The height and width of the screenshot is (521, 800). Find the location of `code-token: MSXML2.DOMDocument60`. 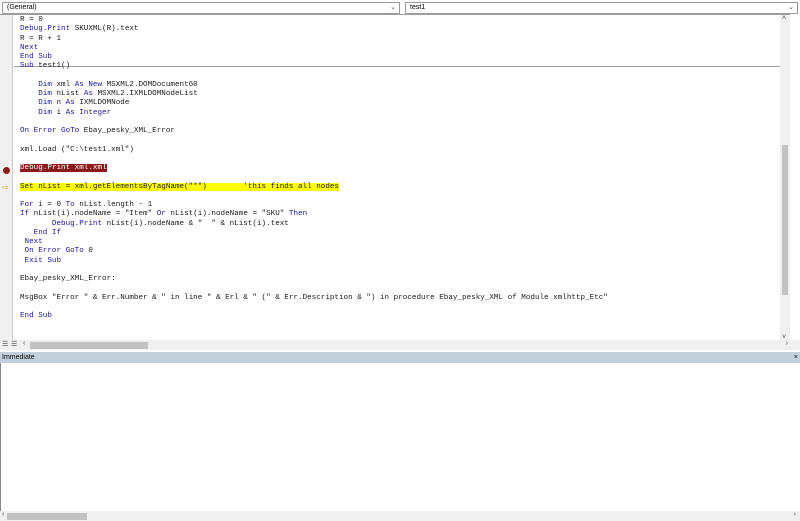

code-token: MSXML2.DOMDocument60 is located at coordinates (150, 84).